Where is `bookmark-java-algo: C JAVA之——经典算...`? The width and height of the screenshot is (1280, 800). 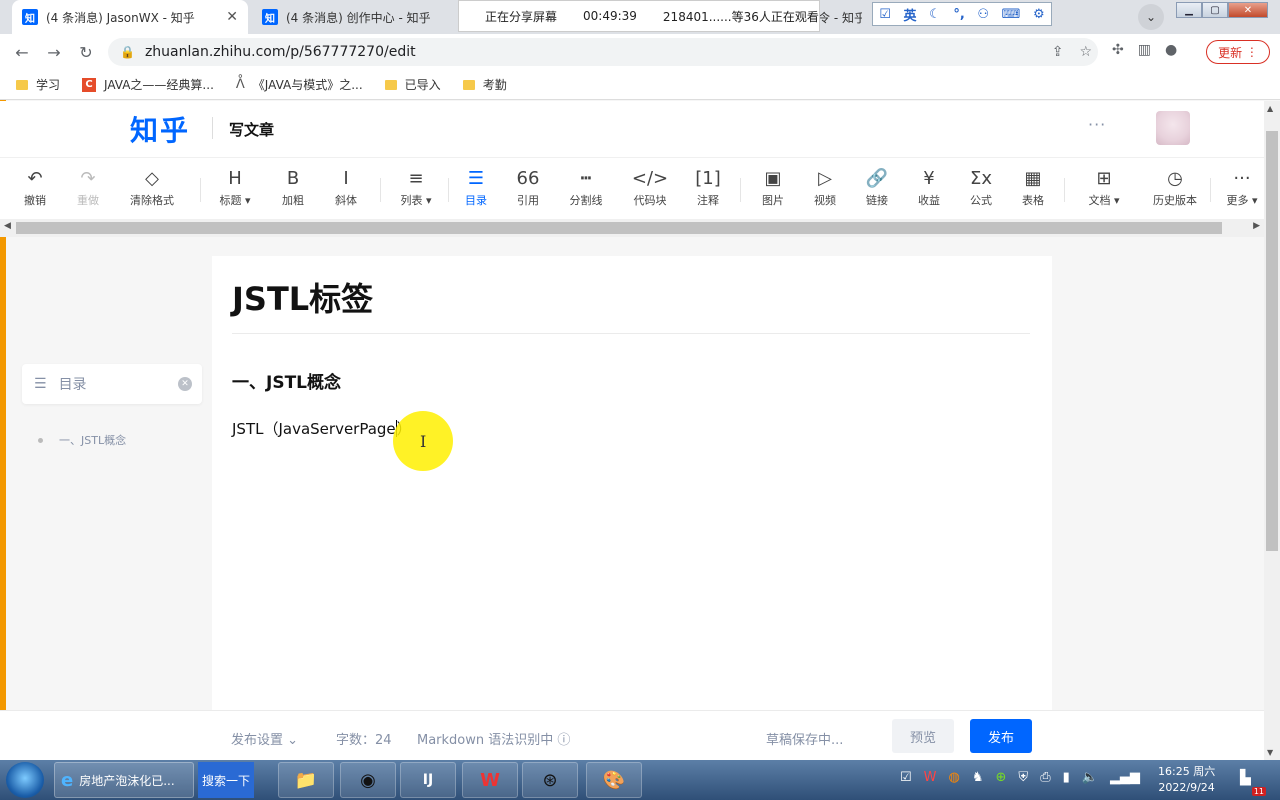
bookmark-java-algo: C JAVA之——经典算... is located at coordinates (148, 84).